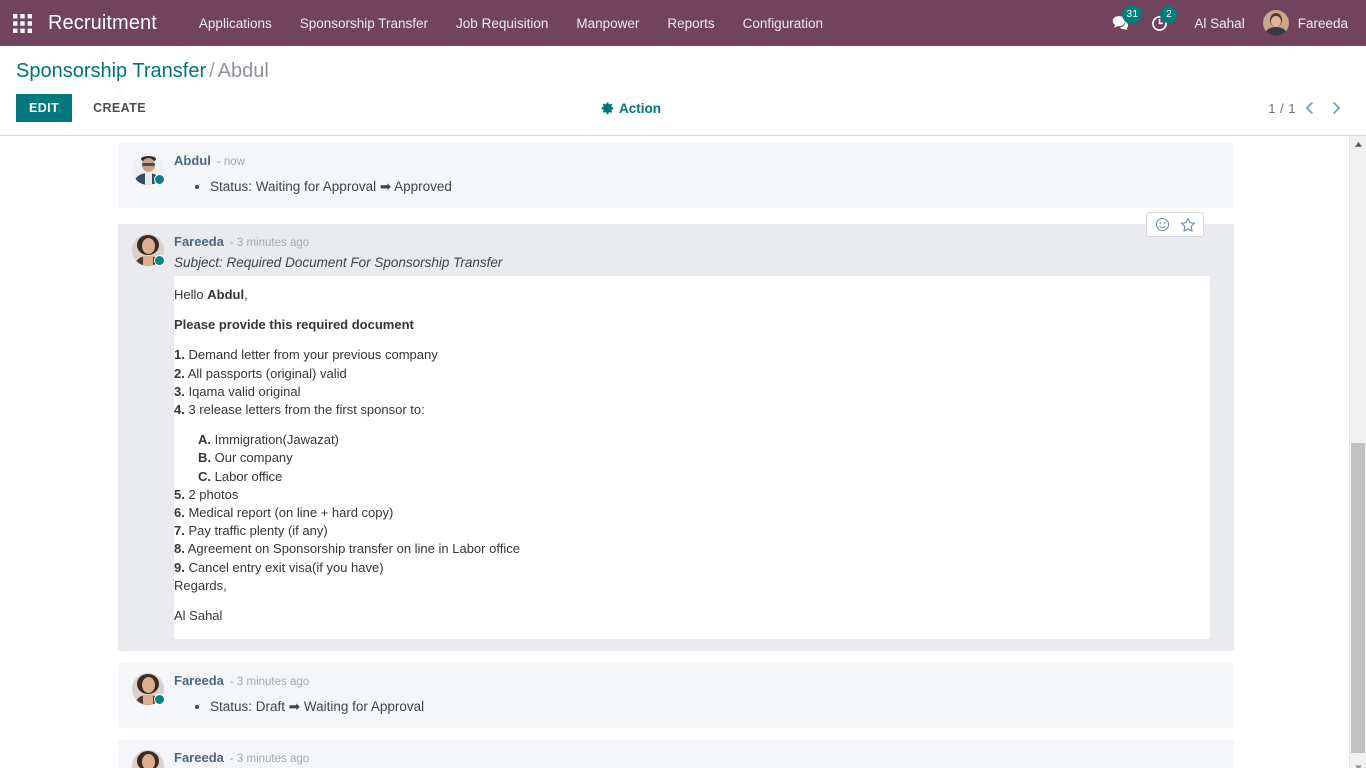  I want to click on mail-list-item: 6. Medical report (on line + hard copy), so click(686, 513).